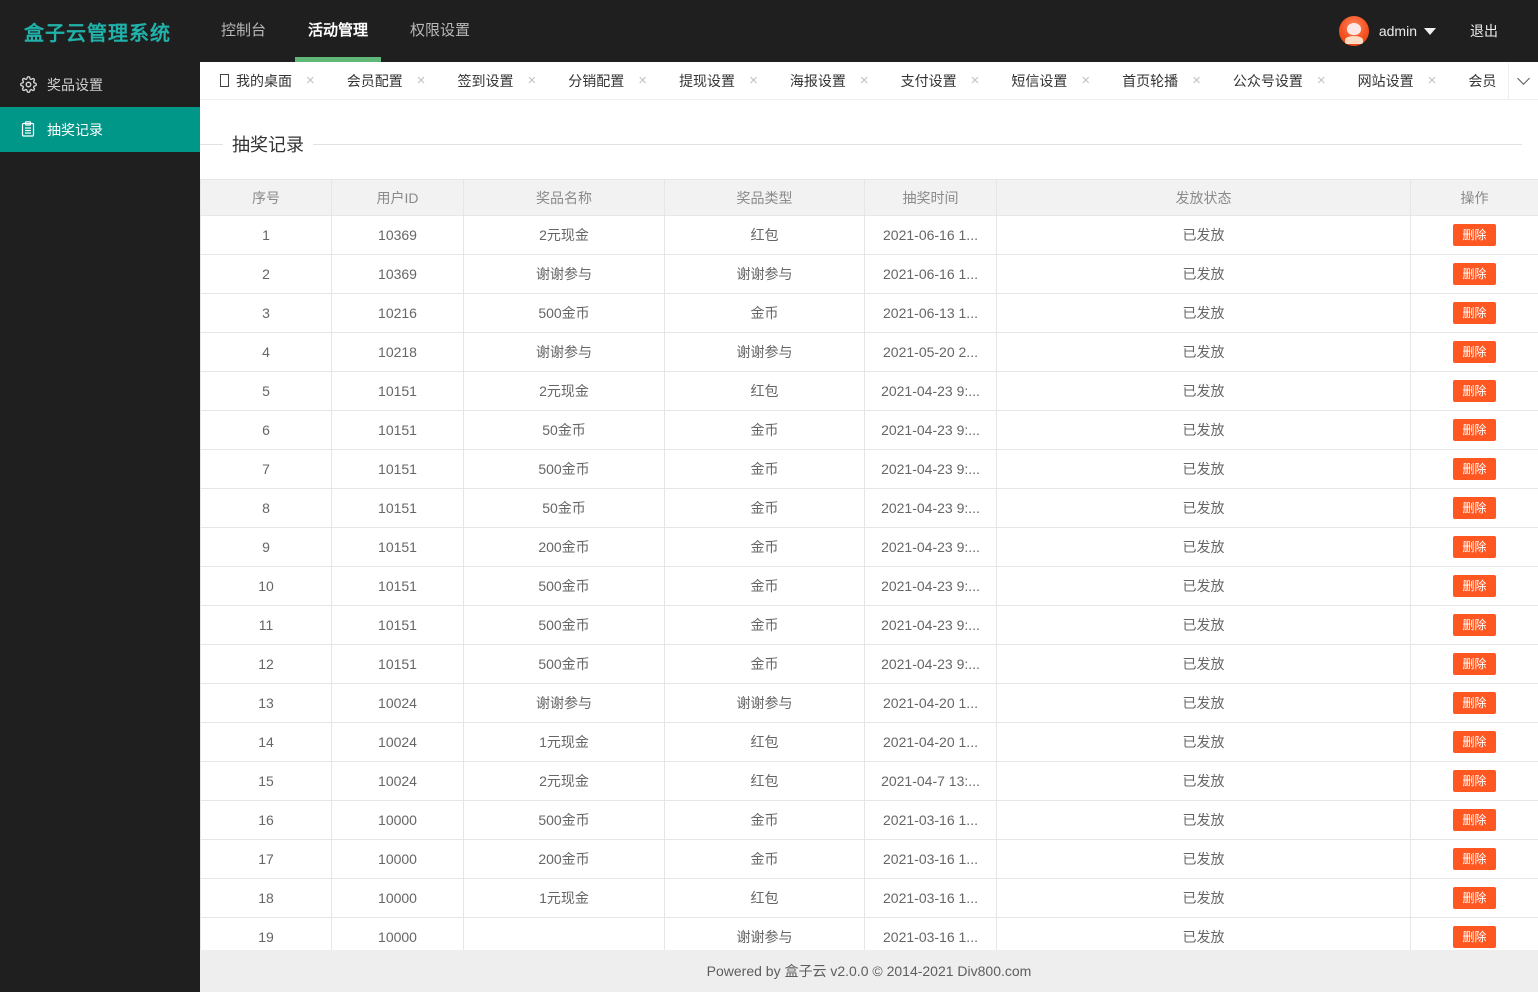  Describe the element at coordinates (397, 781) in the screenshot. I see `cell-user-id: 10024` at that location.